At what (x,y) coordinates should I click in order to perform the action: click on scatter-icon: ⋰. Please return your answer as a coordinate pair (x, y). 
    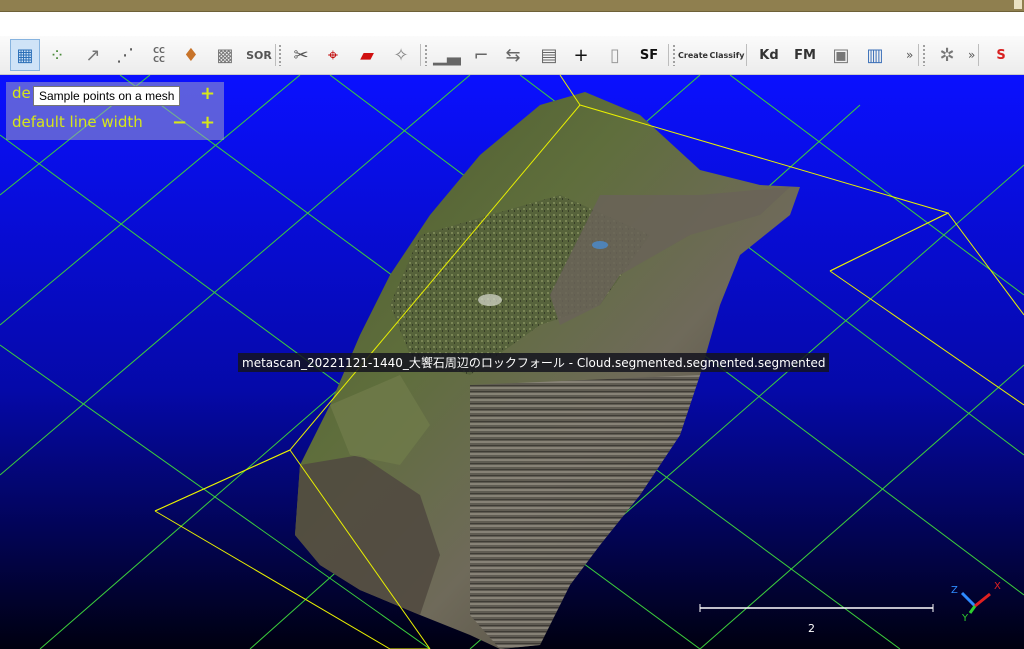
    Looking at the image, I should click on (125, 55).